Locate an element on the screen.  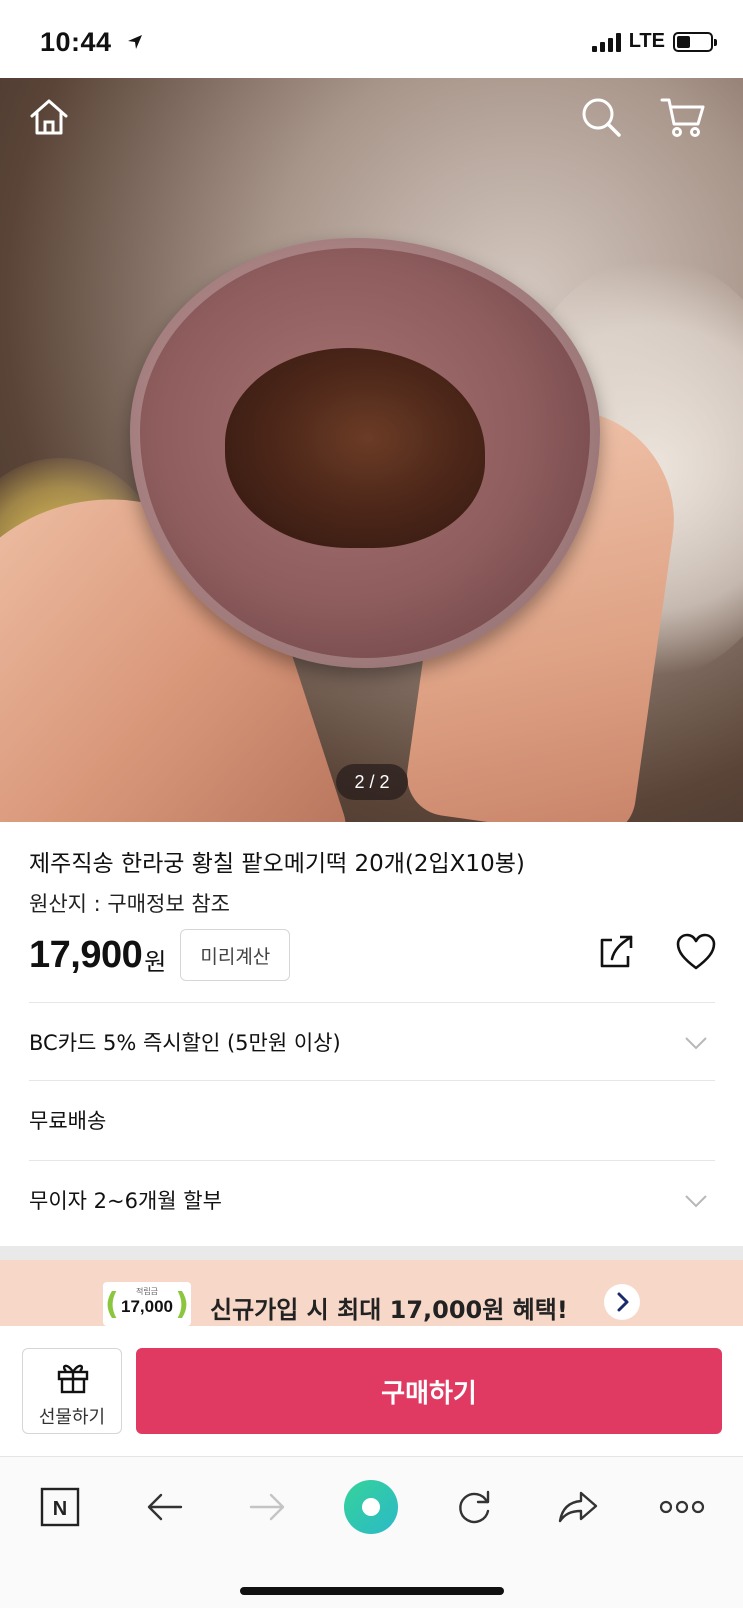
gift-icon is located at coordinates (73, 1379).